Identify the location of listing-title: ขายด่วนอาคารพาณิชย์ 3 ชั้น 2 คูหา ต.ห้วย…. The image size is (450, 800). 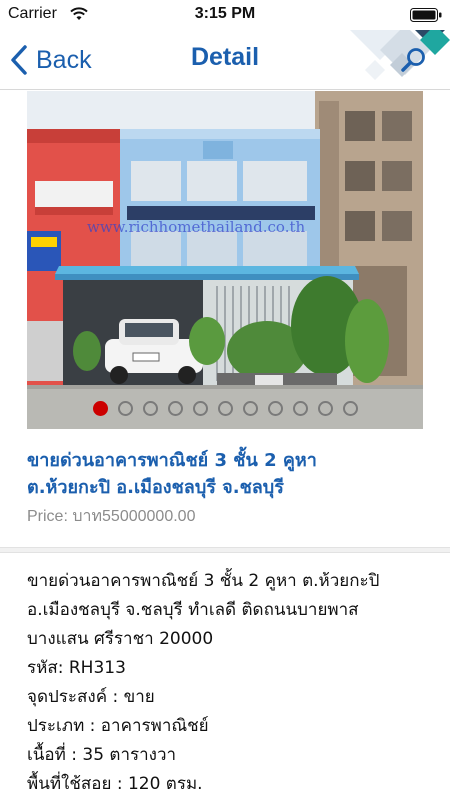
(232, 474).